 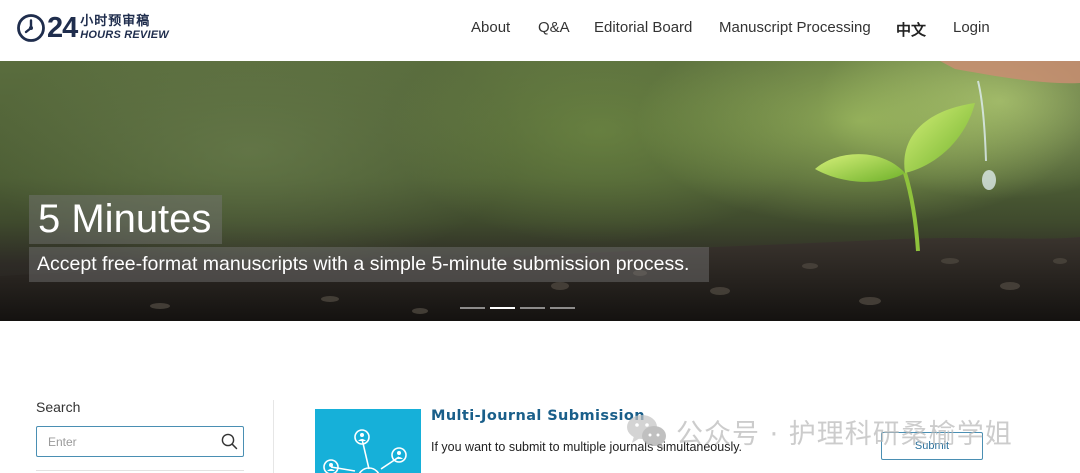 I want to click on wechat-watermark: 公众号 · 护理科研桑榆学姐, so click(x=819, y=431).